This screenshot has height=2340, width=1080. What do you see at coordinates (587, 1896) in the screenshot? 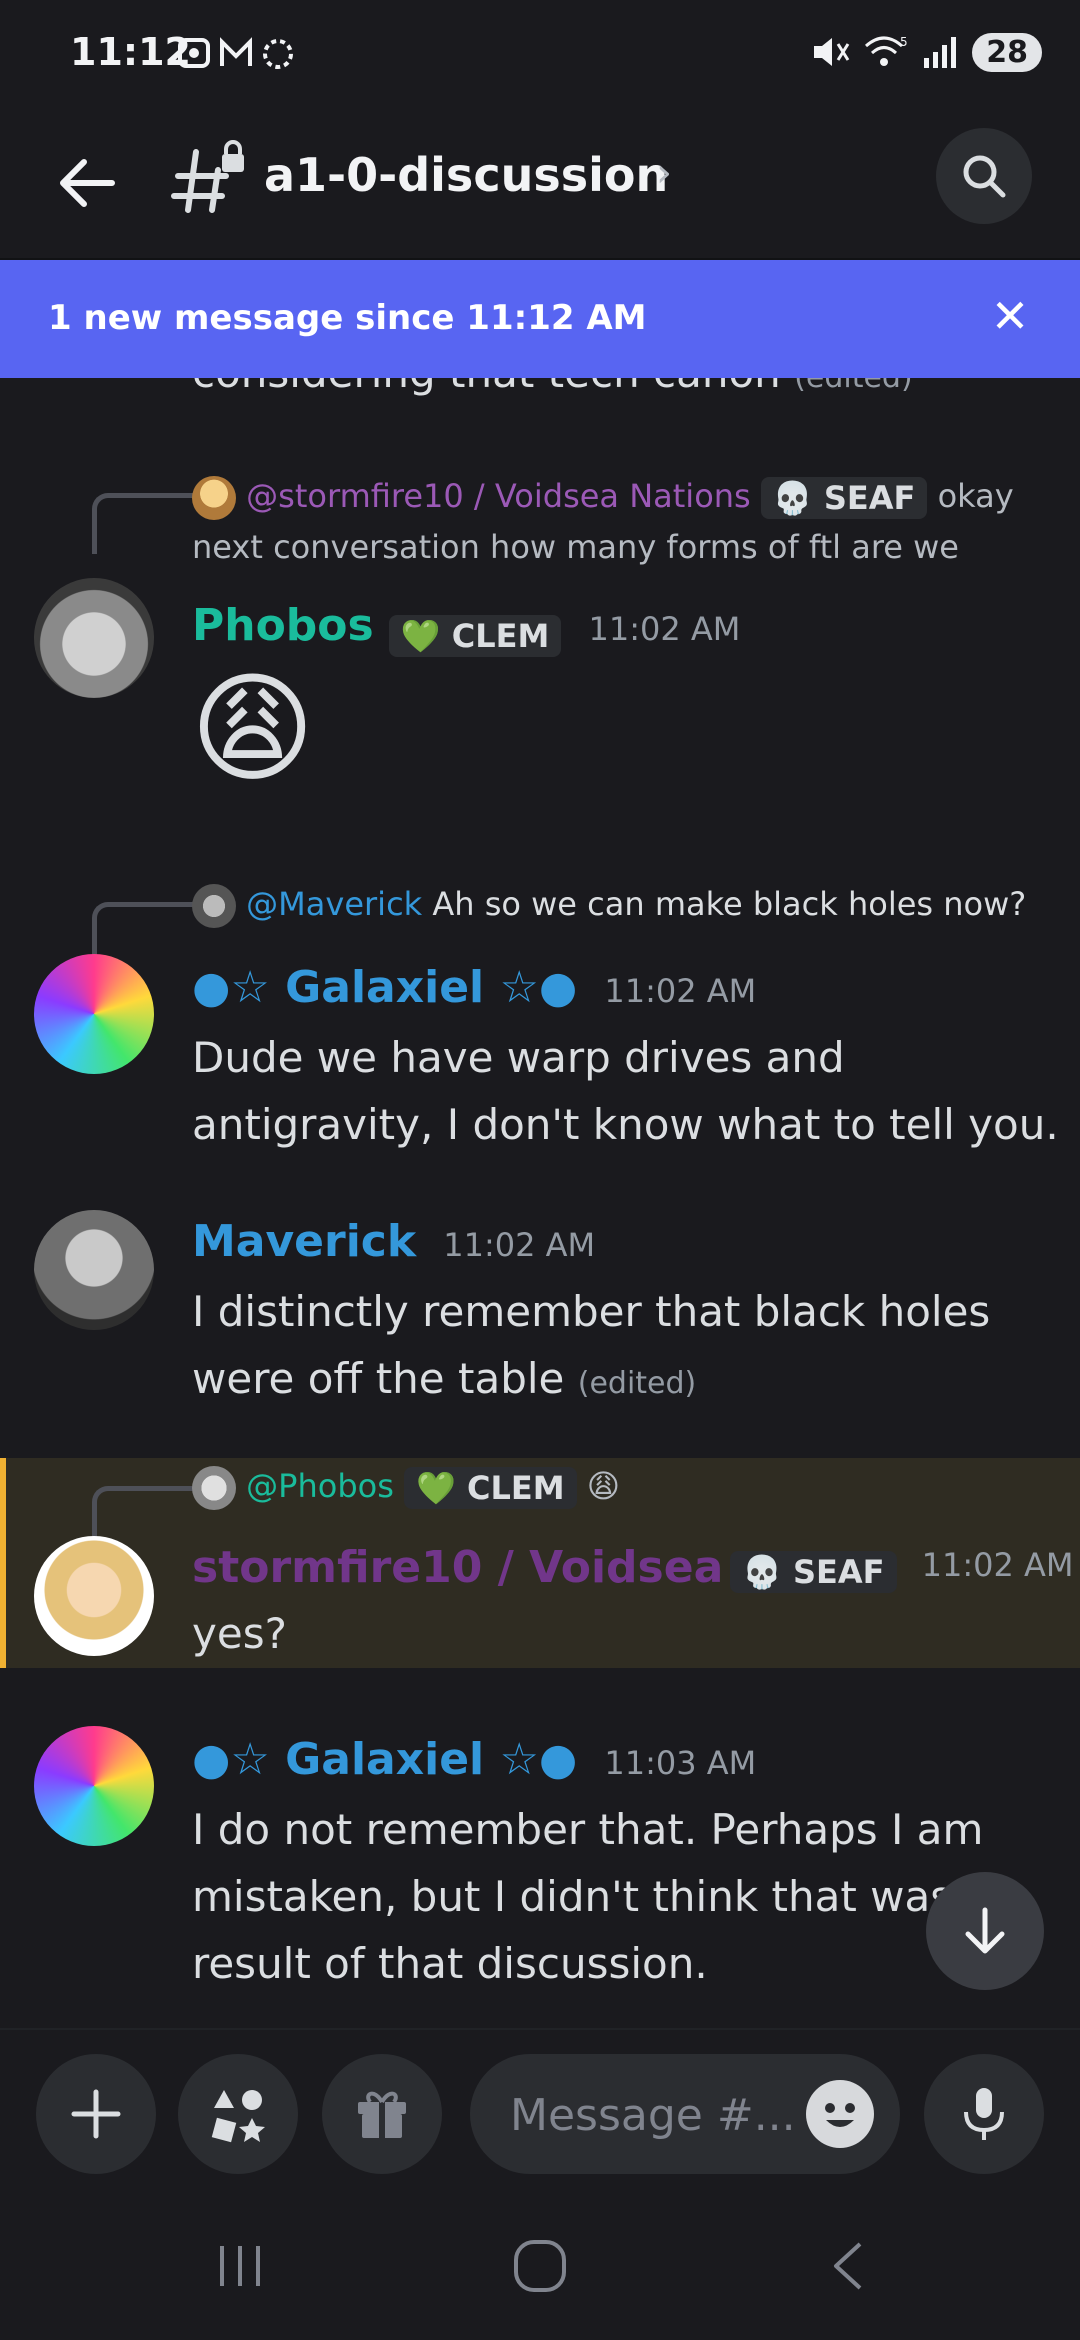
I see `message-text: mistaken, but I didn't think that was t` at bounding box center [587, 1896].